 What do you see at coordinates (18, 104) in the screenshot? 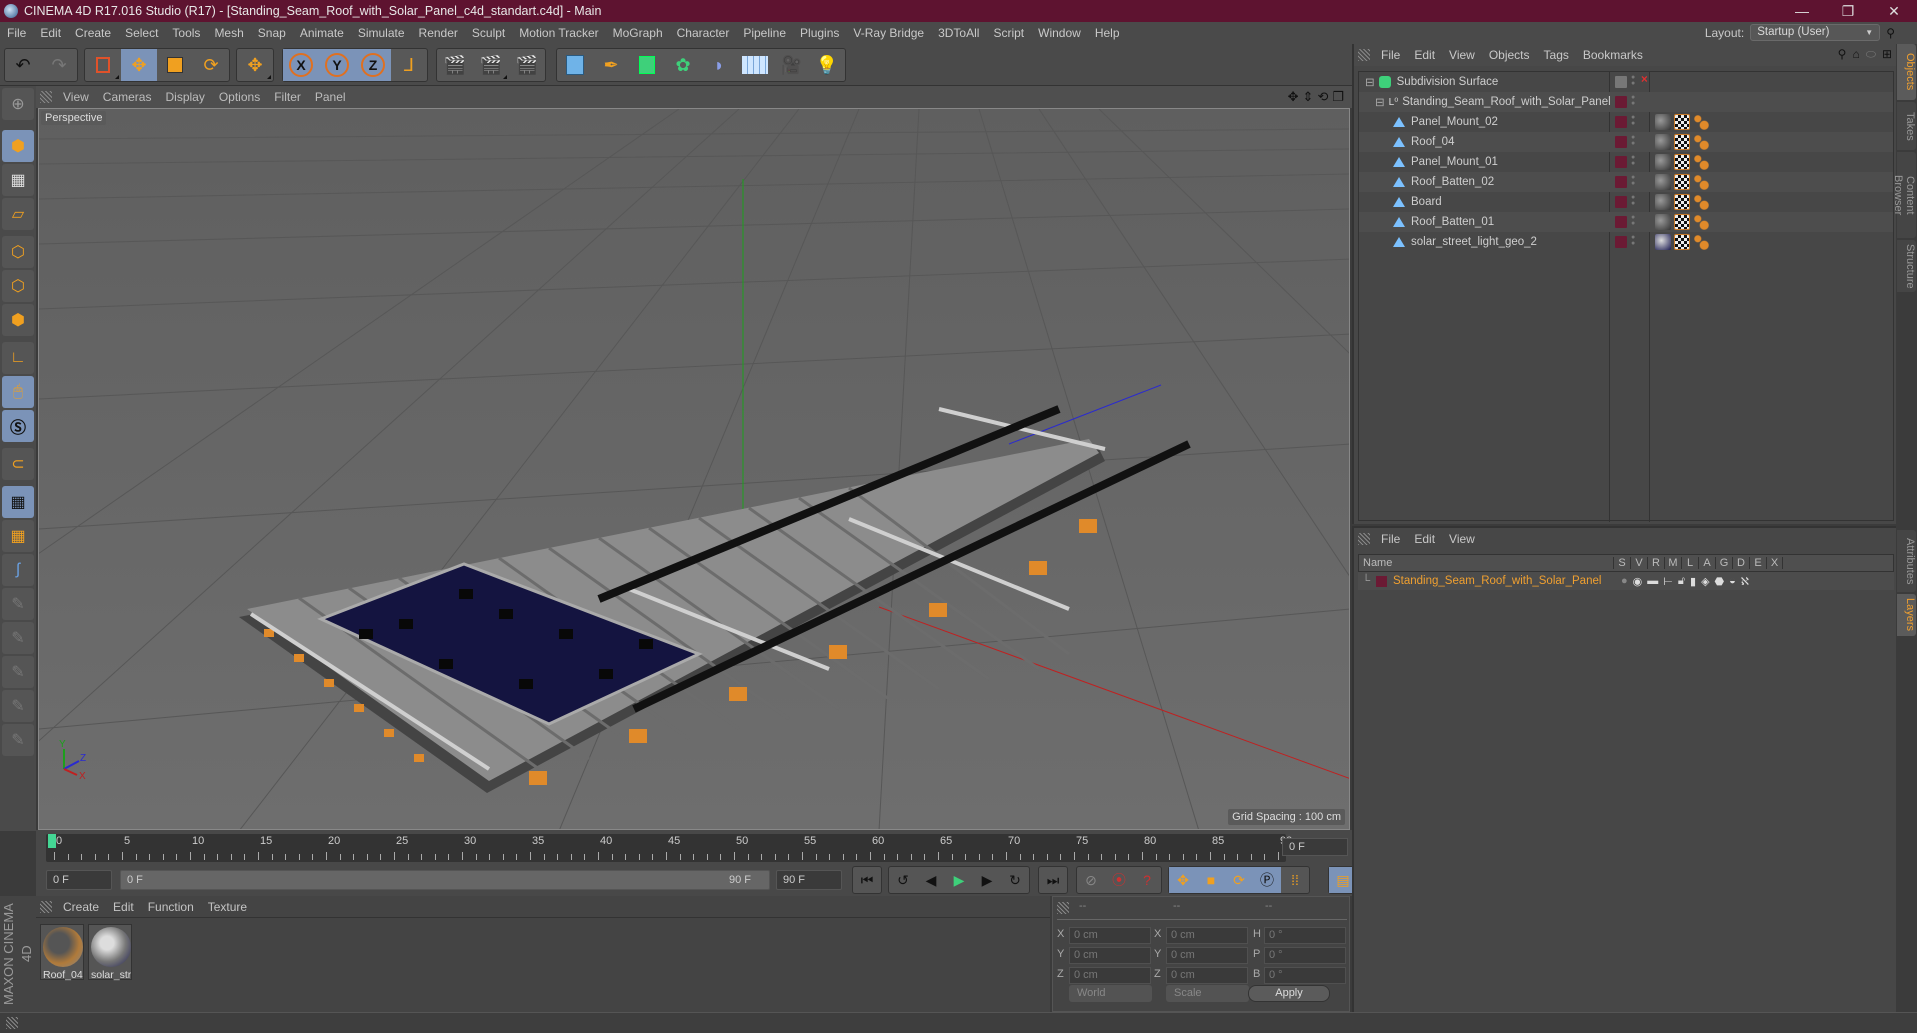
I see `make-editable-icon: ⊕` at bounding box center [18, 104].